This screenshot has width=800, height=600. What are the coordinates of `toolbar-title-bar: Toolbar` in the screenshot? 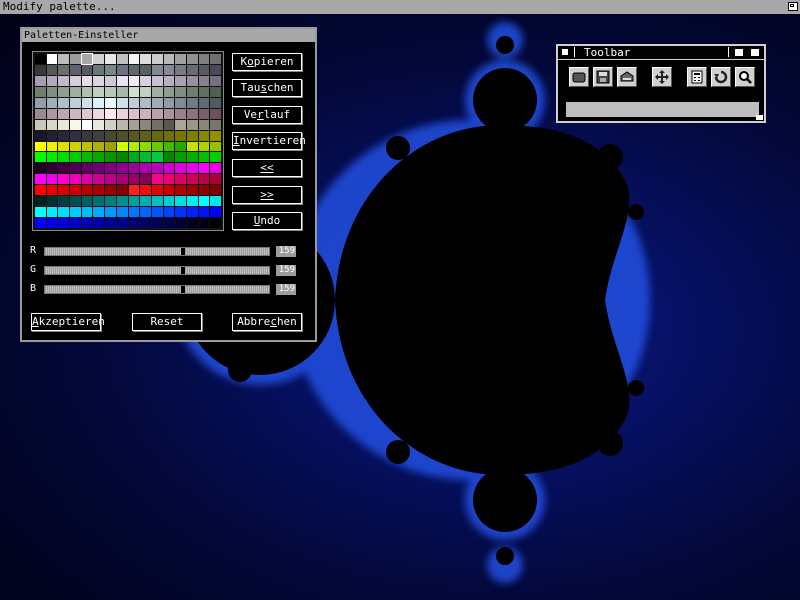 It's located at (661, 53).